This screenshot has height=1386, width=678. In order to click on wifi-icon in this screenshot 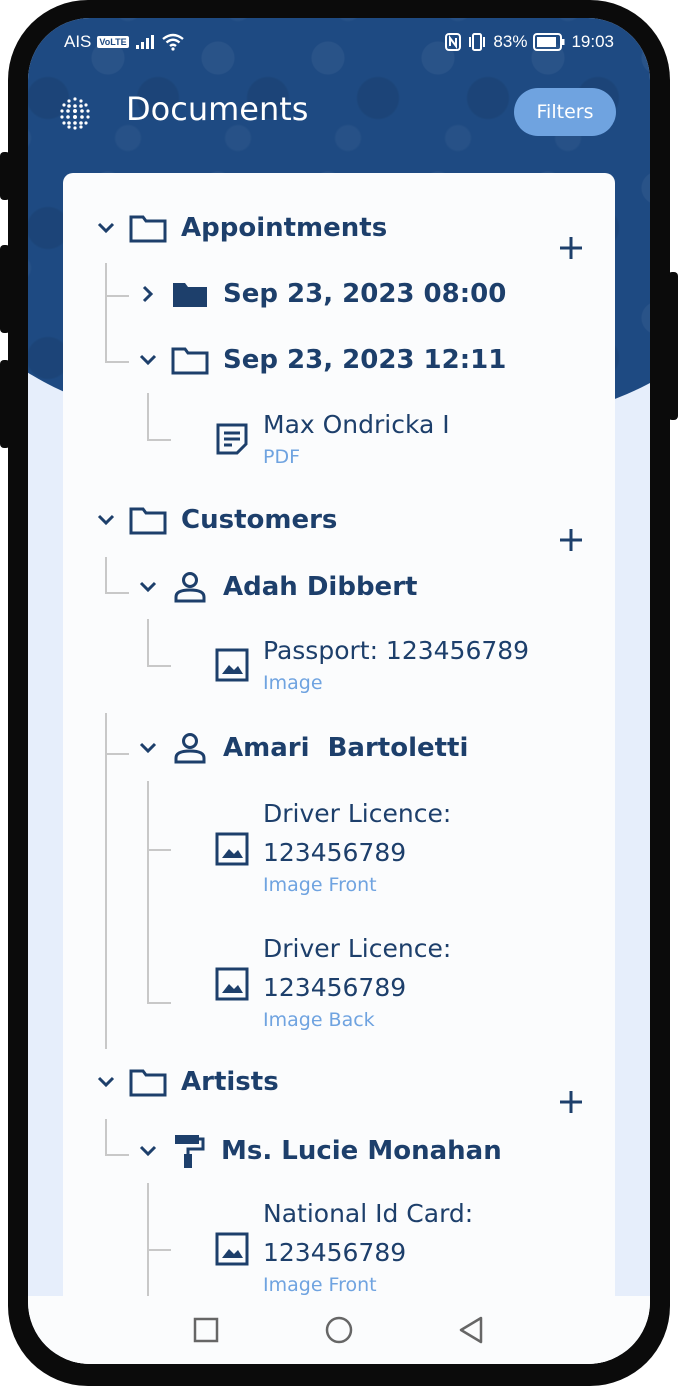, I will do `click(172, 42)`.